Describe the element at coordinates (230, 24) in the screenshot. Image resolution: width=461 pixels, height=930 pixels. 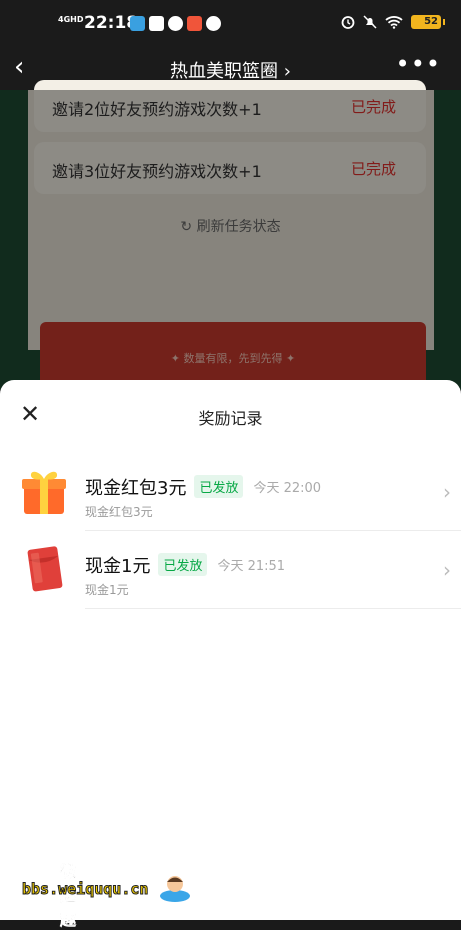
I see `status-bar: 4GHD 22:18 52` at that location.